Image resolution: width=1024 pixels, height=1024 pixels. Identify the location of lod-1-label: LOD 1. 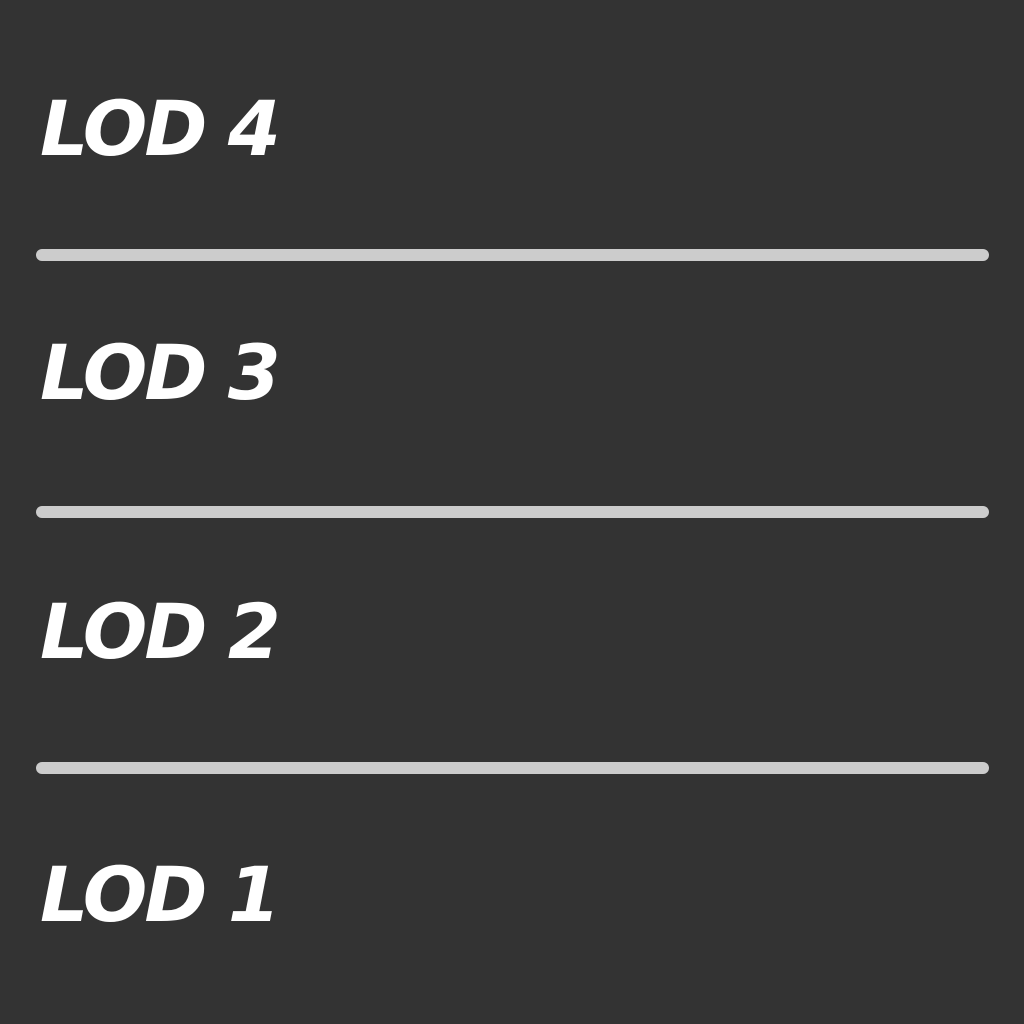
(160, 894).